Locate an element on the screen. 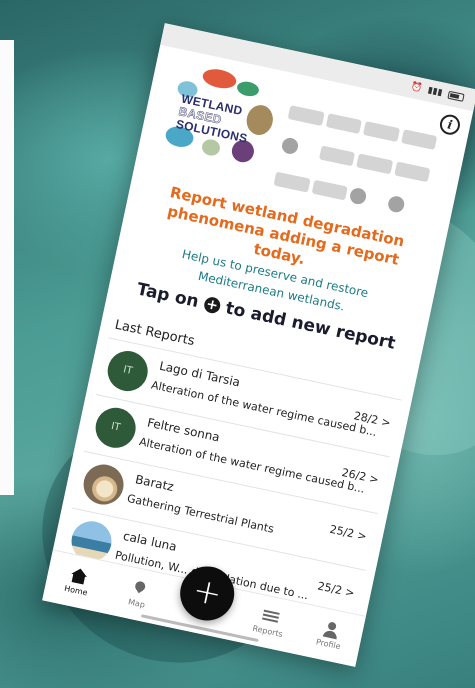 The width and height of the screenshot is (475, 688). profile-icon is located at coordinates (331, 630).